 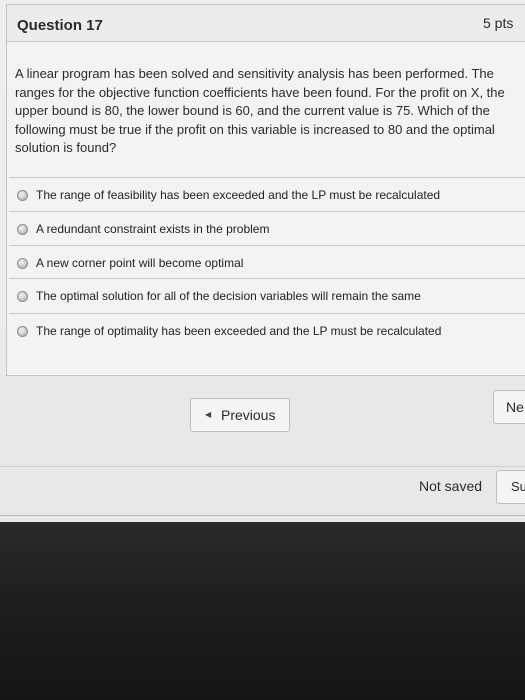 What do you see at coordinates (515, 407) in the screenshot?
I see `next-label: Ne` at bounding box center [515, 407].